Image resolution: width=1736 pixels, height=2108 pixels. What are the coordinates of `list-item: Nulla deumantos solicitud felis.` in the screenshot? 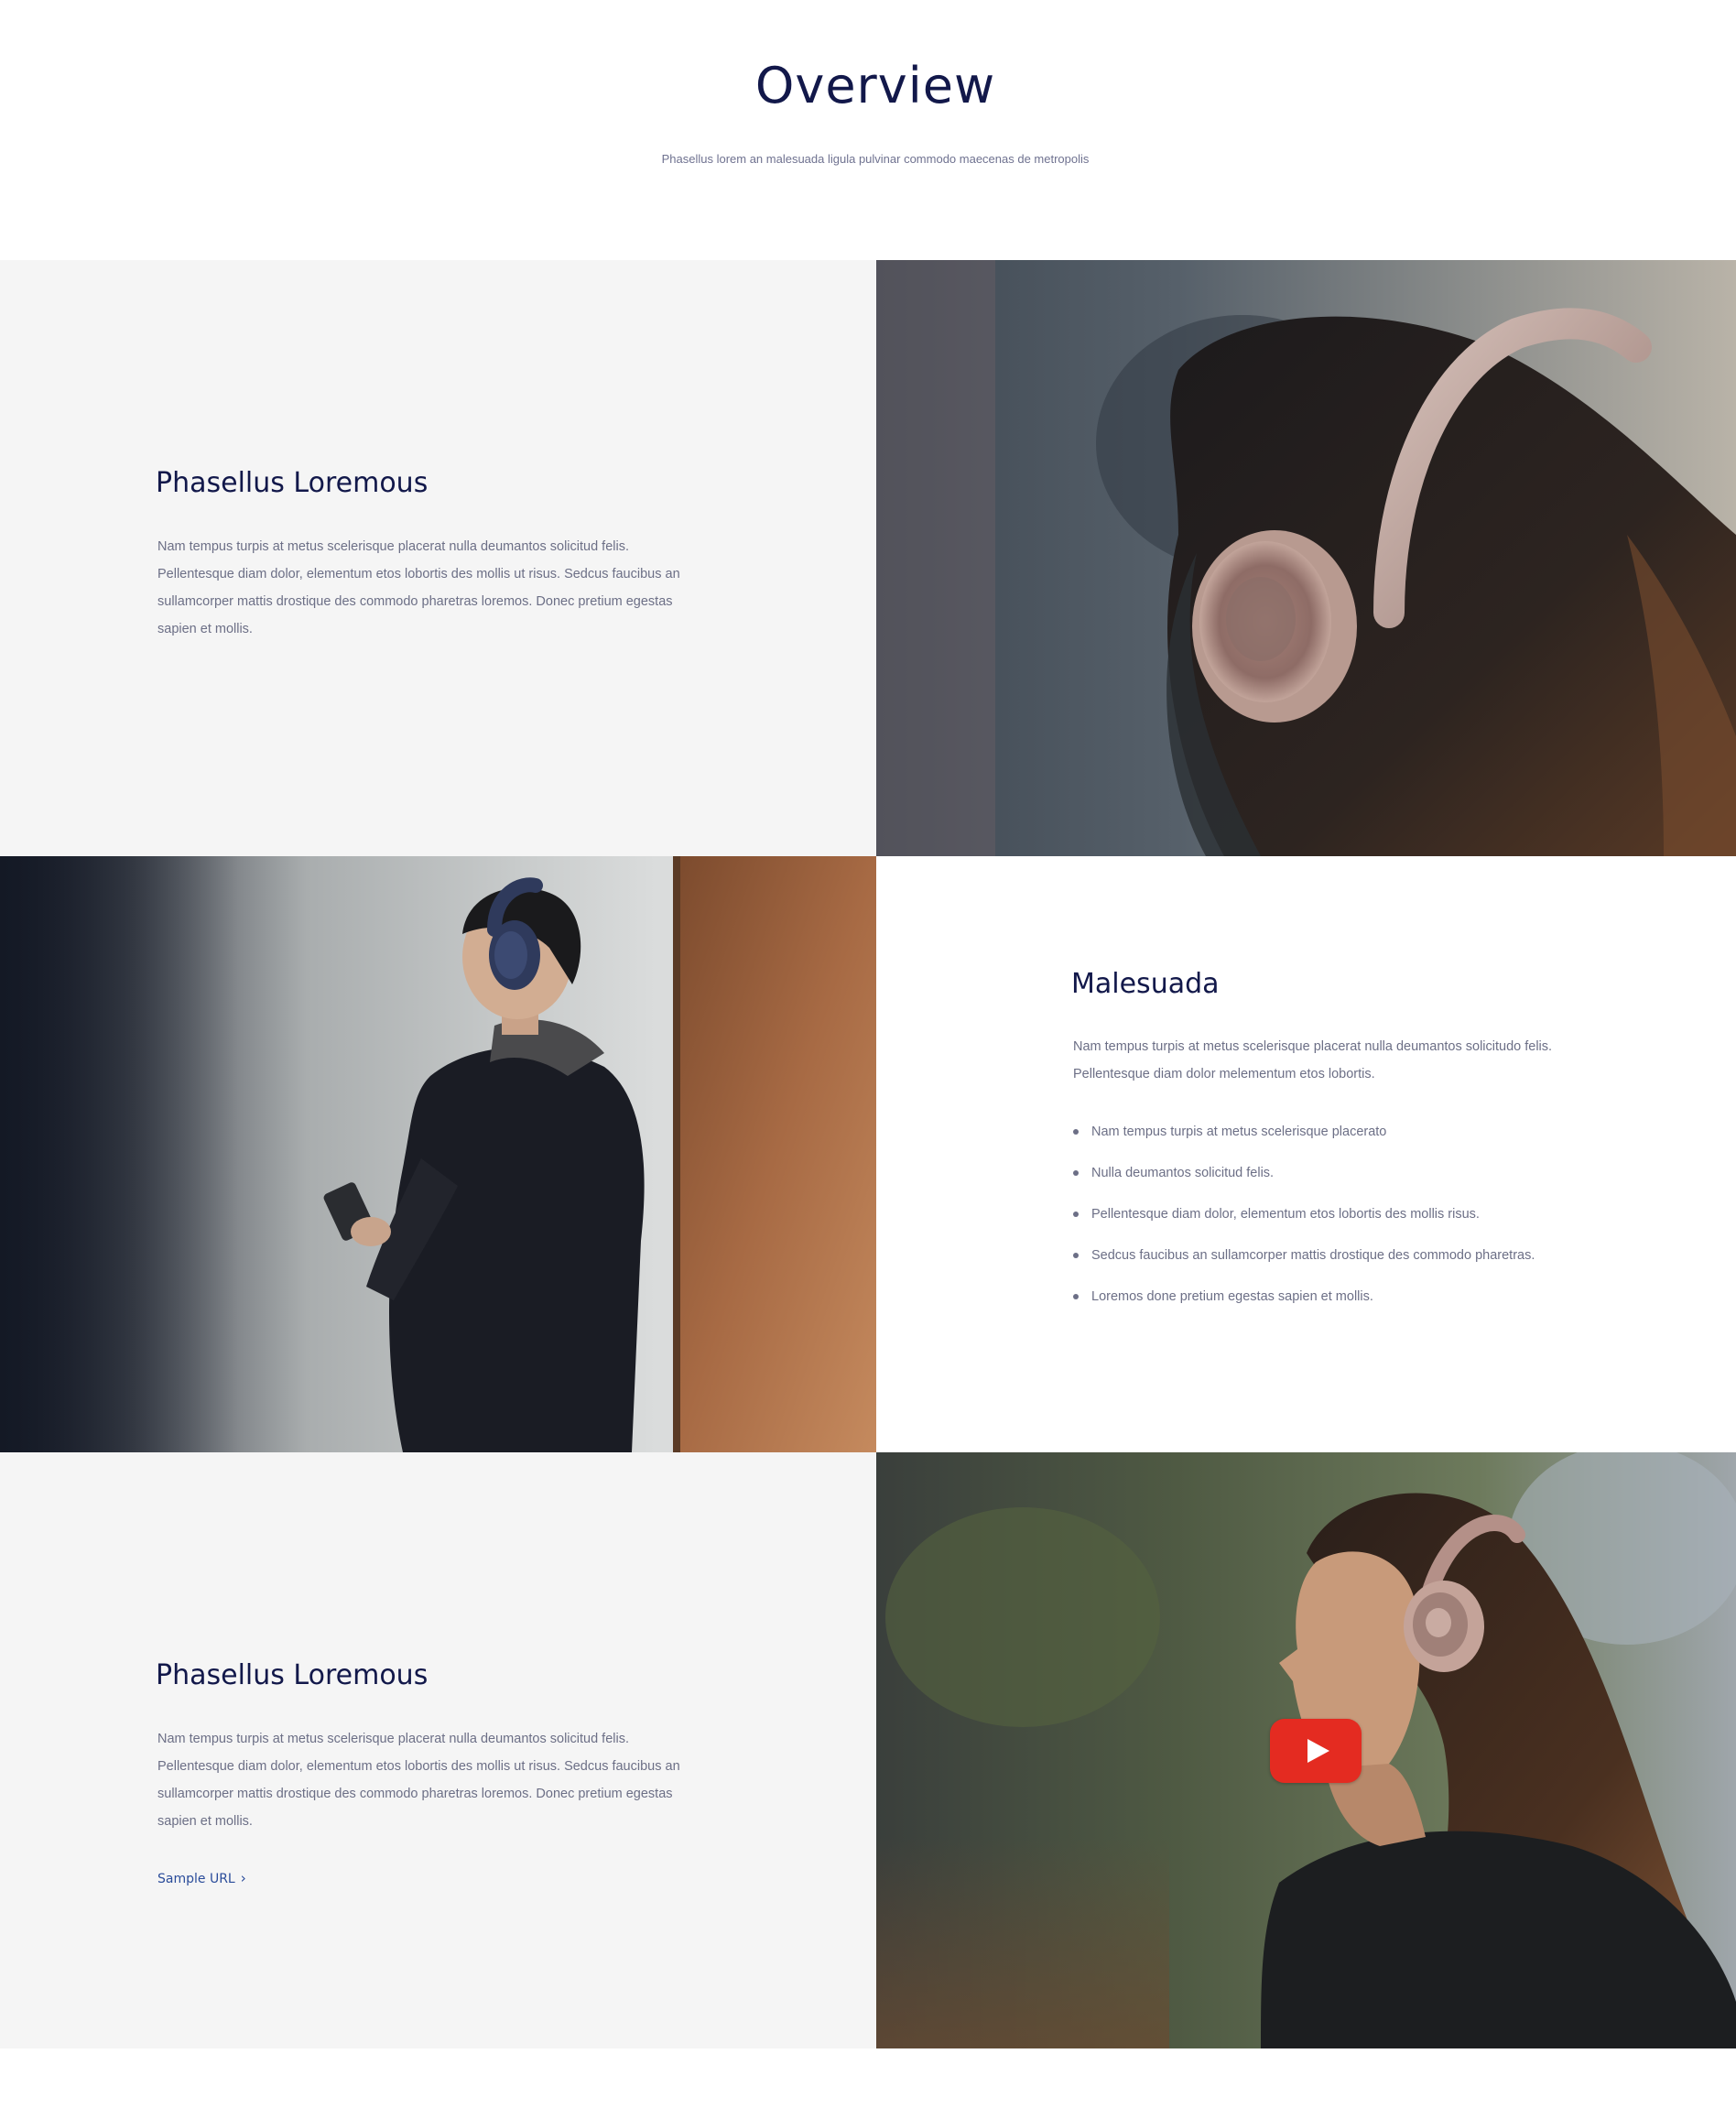 It's located at (1304, 1183).